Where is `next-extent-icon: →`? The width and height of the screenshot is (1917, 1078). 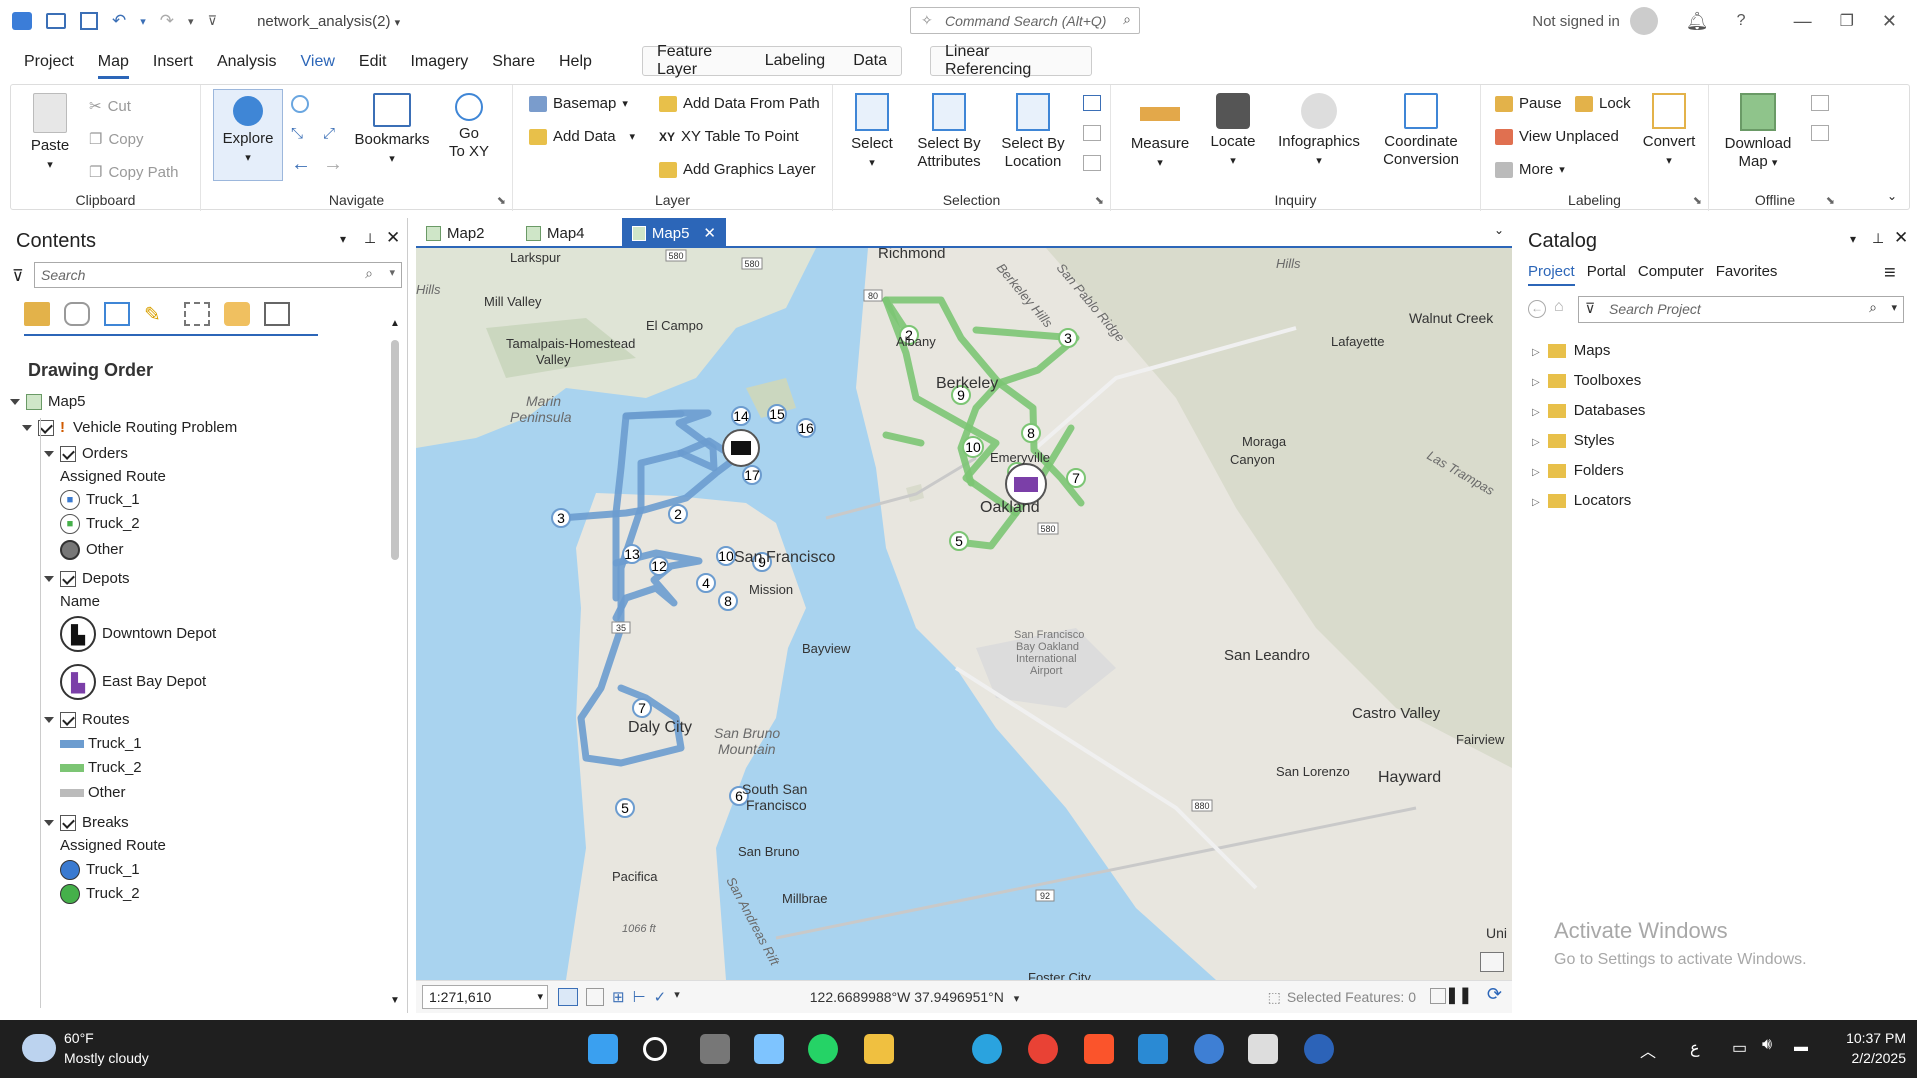
next-extent-icon: → is located at coordinates (333, 164).